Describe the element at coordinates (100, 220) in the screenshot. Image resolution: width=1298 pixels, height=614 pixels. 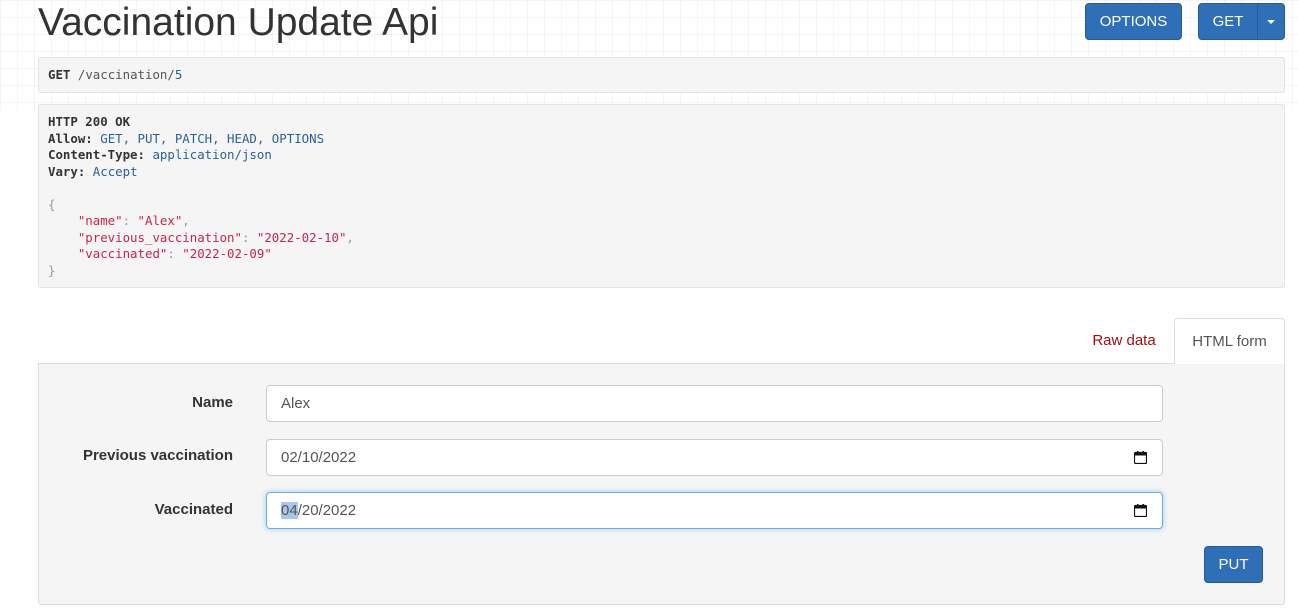
I see `json-key: "name"` at that location.